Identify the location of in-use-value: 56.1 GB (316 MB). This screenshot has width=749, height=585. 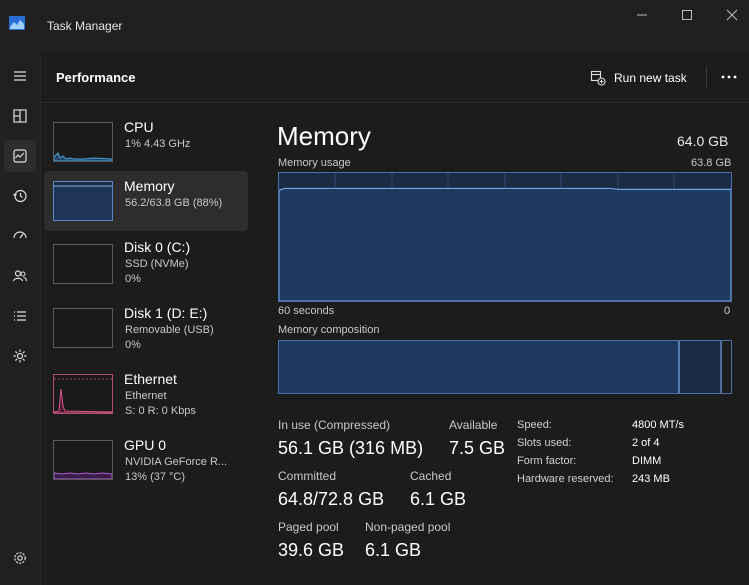
(351, 448).